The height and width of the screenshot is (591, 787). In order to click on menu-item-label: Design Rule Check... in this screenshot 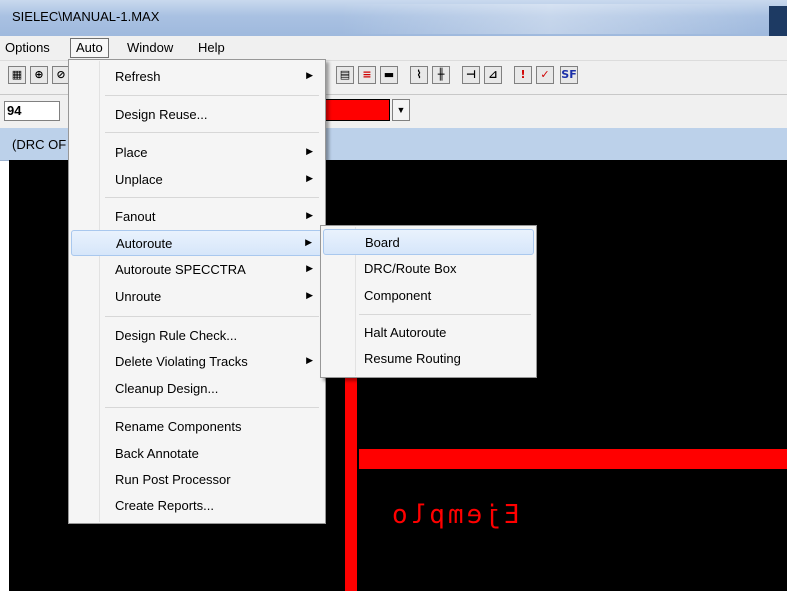, I will do `click(176, 335)`.